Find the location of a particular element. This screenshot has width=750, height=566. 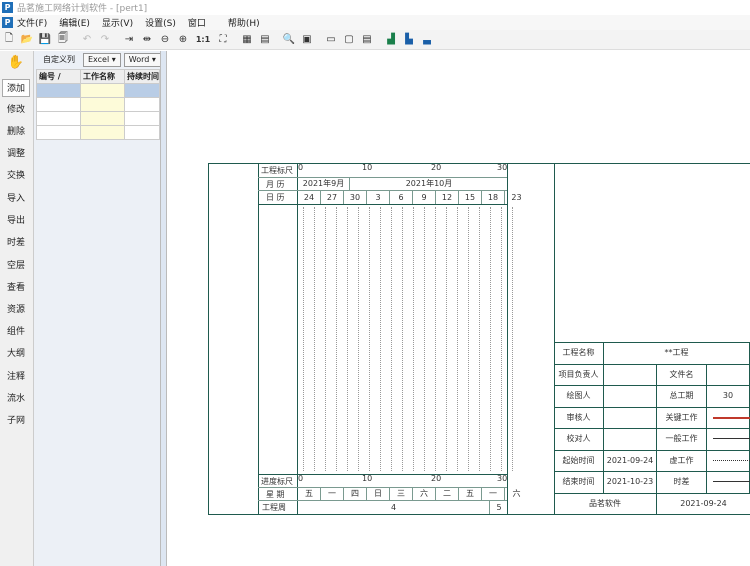

menu-settings: 设置(S) is located at coordinates (160, 22).